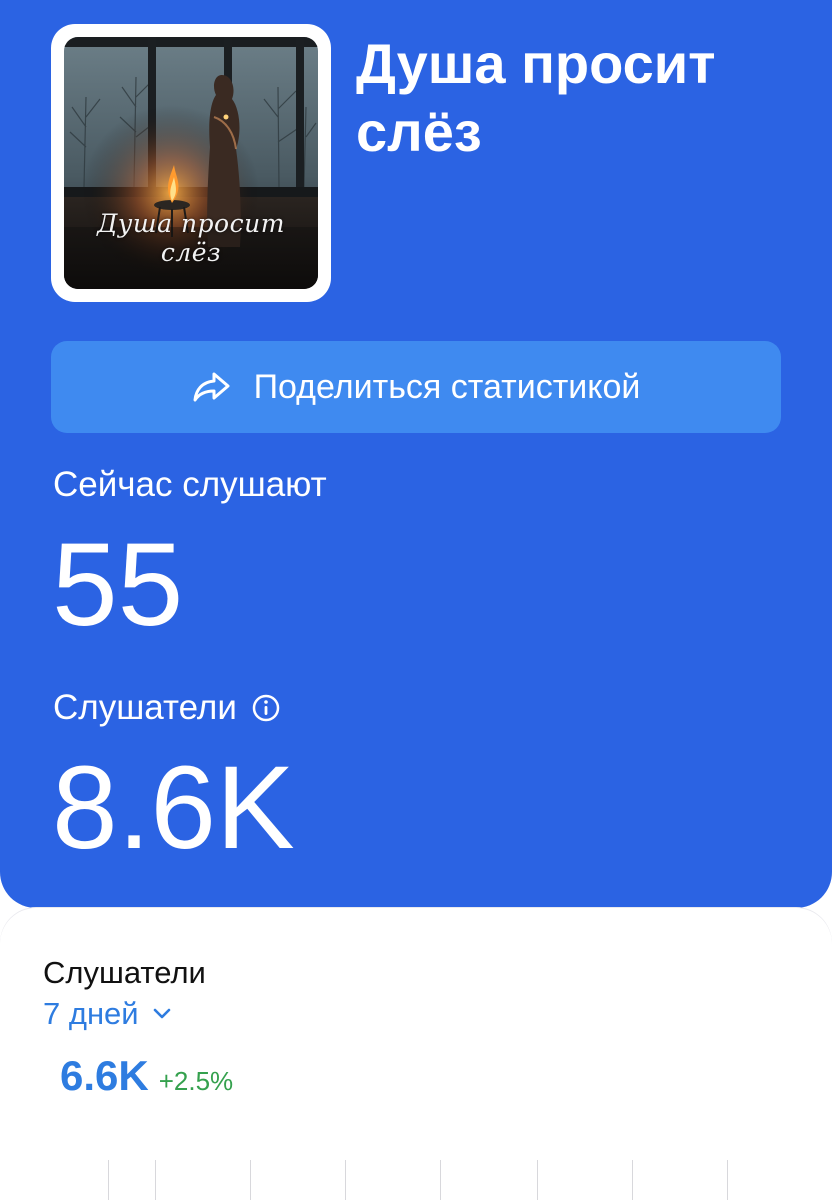 This screenshot has height=1200, width=832. Describe the element at coordinates (190, 484) in the screenshot. I see `now-listening-label: Сейчас слушают` at that location.